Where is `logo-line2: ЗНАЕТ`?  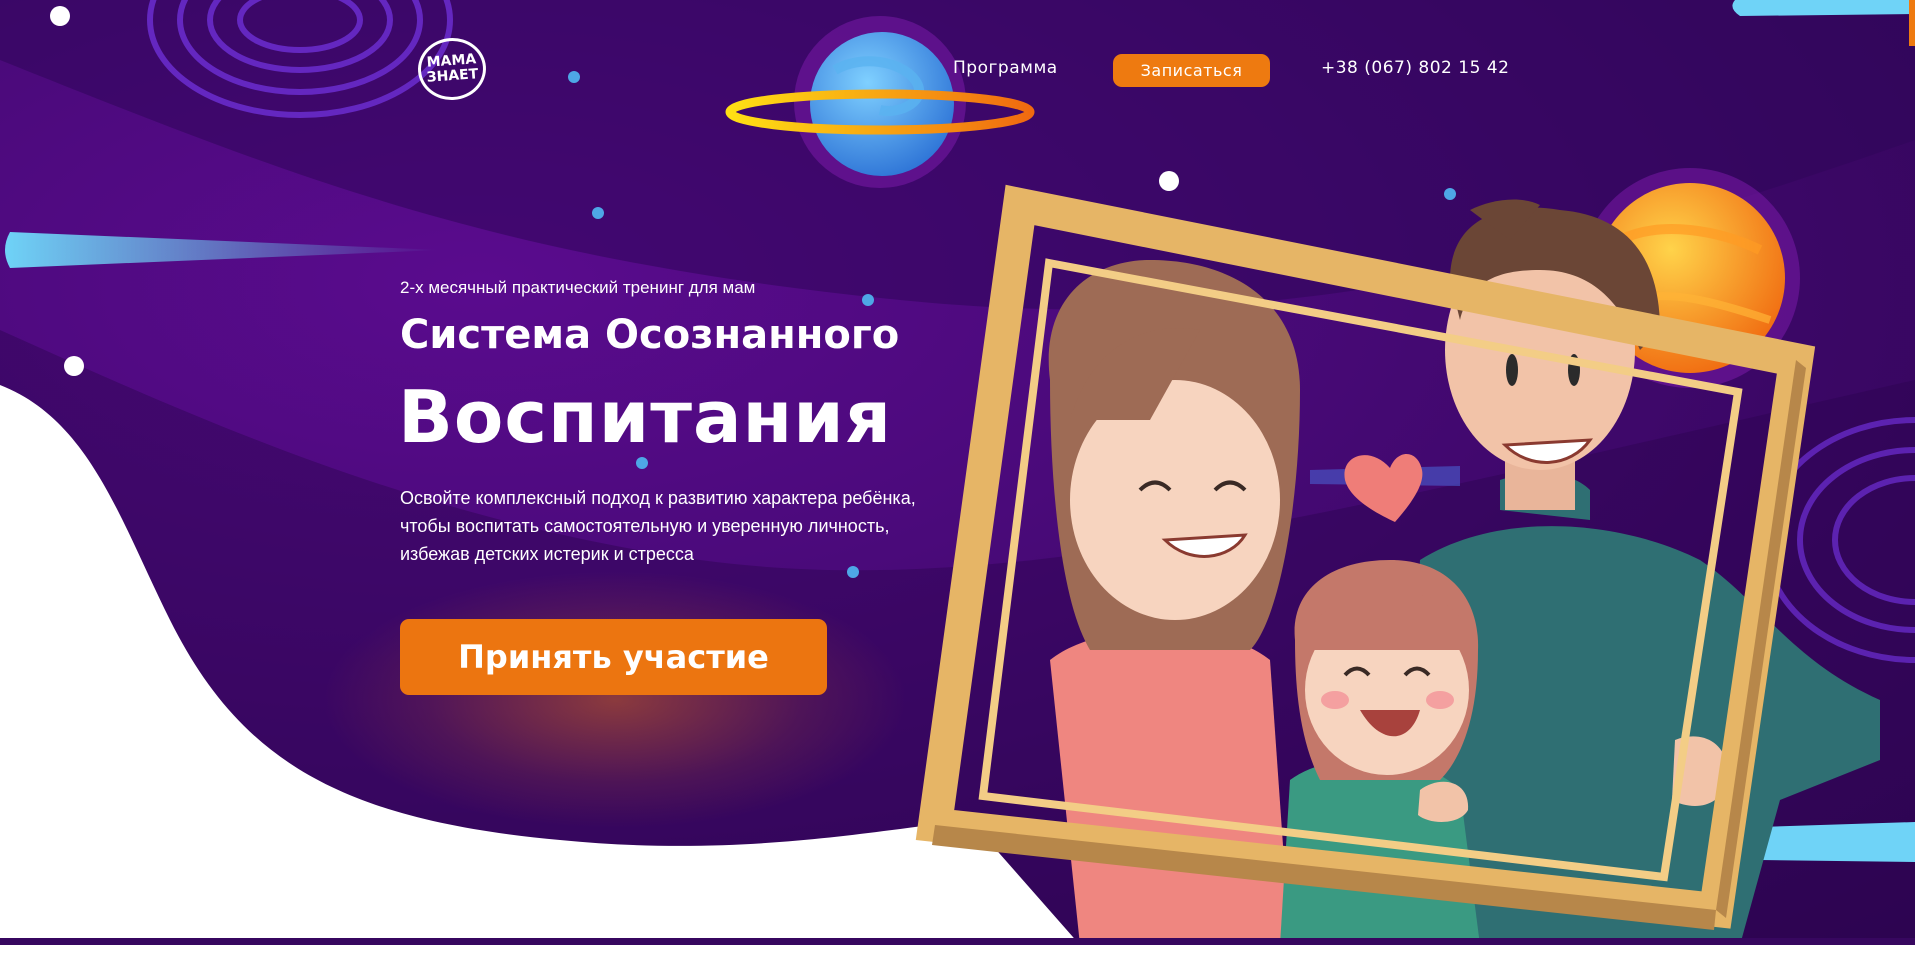 logo-line2: ЗНАЕТ is located at coordinates (452, 76).